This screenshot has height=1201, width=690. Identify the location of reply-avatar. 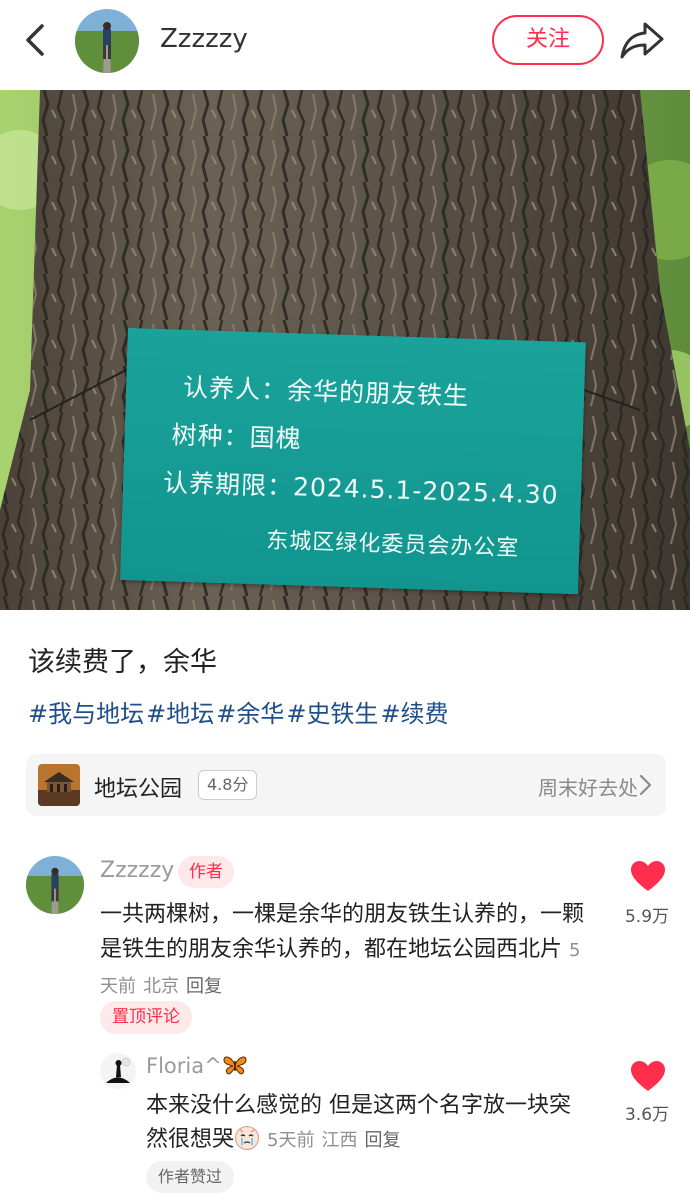
(118, 1071).